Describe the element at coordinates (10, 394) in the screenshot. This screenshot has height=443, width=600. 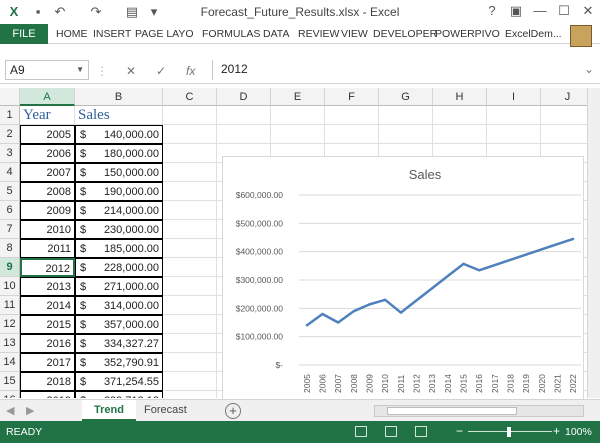
I see `row-header-16: 16` at that location.